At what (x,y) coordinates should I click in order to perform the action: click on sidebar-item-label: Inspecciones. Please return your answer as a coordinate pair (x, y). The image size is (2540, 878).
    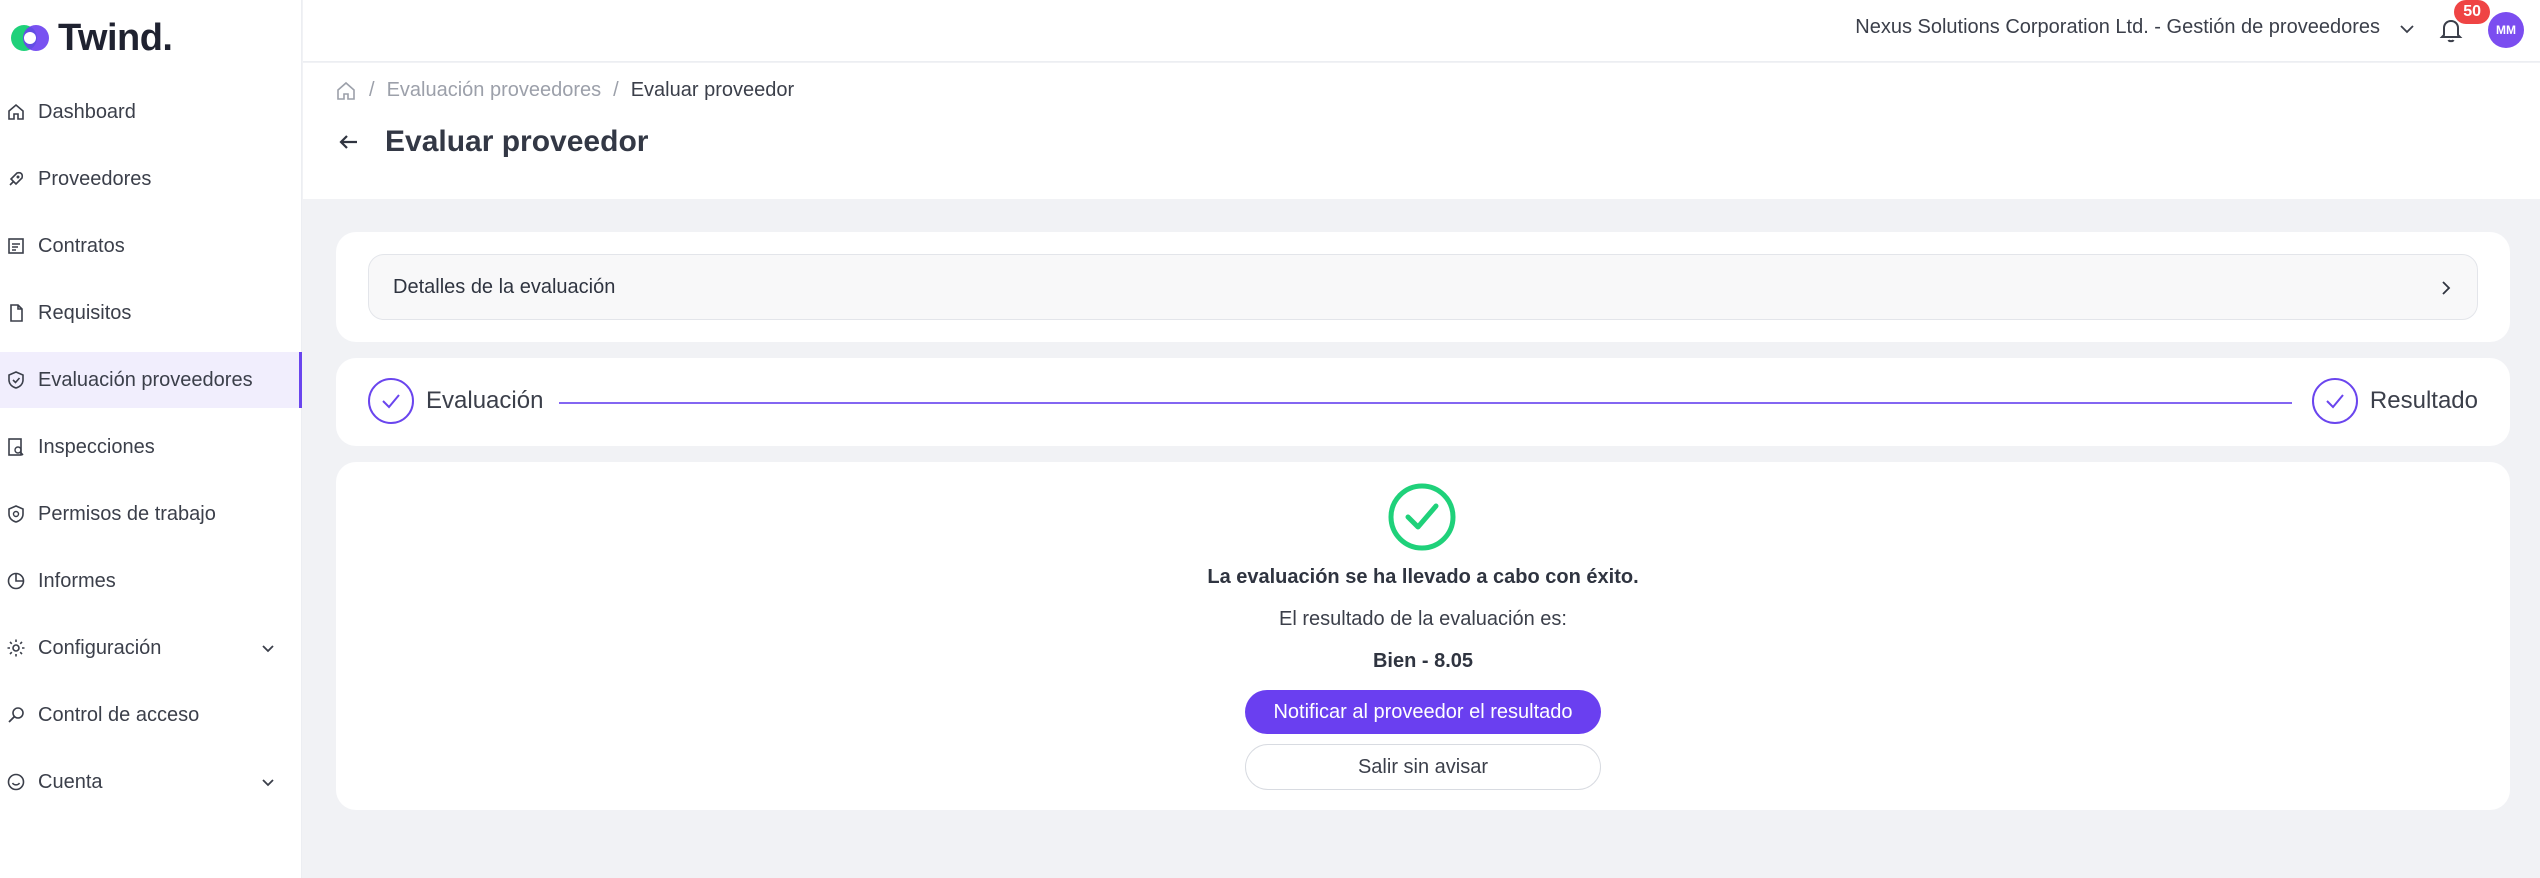
    Looking at the image, I should click on (96, 446).